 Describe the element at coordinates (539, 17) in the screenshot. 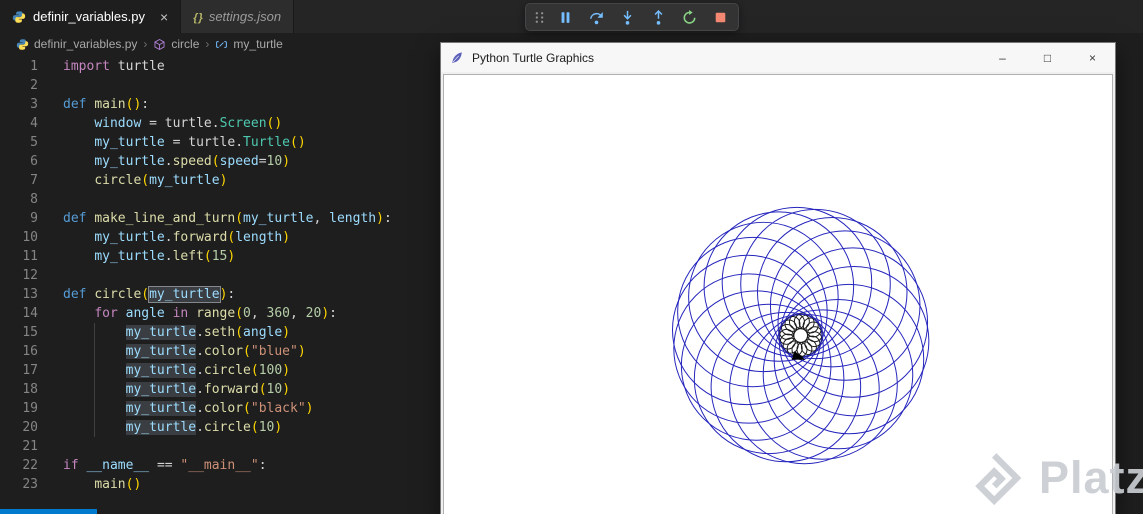

I see `drag-handle` at that location.